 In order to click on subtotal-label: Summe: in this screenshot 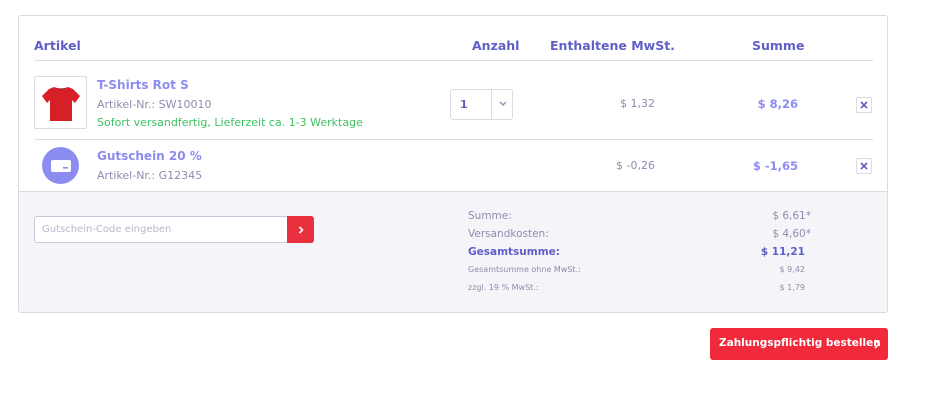, I will do `click(490, 216)`.